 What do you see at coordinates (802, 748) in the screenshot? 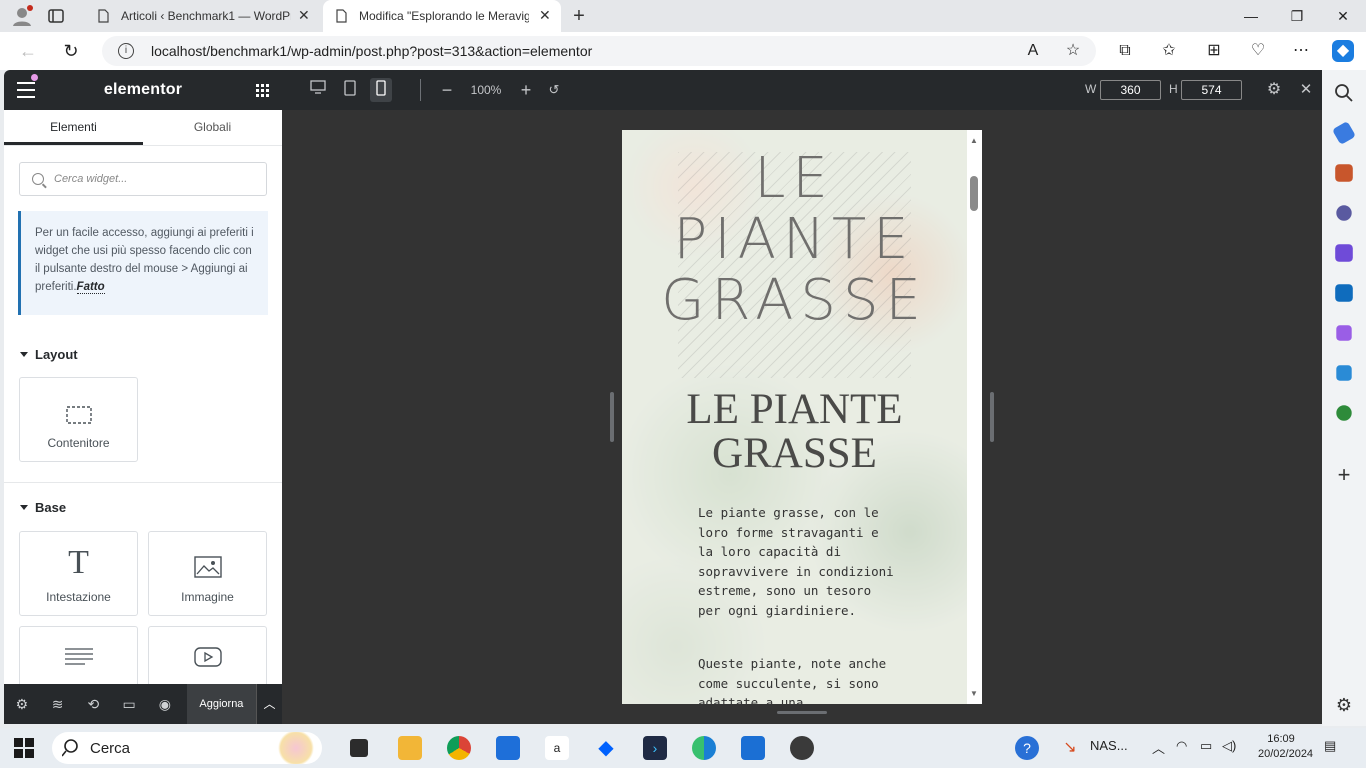
I see `github-desktop-icon` at bounding box center [802, 748].